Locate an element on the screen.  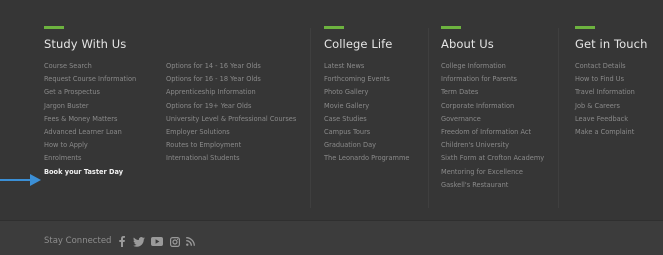
footer-link-sixth-form-crofton: Sixth Form at Crofton Academy is located at coordinates (492, 158).